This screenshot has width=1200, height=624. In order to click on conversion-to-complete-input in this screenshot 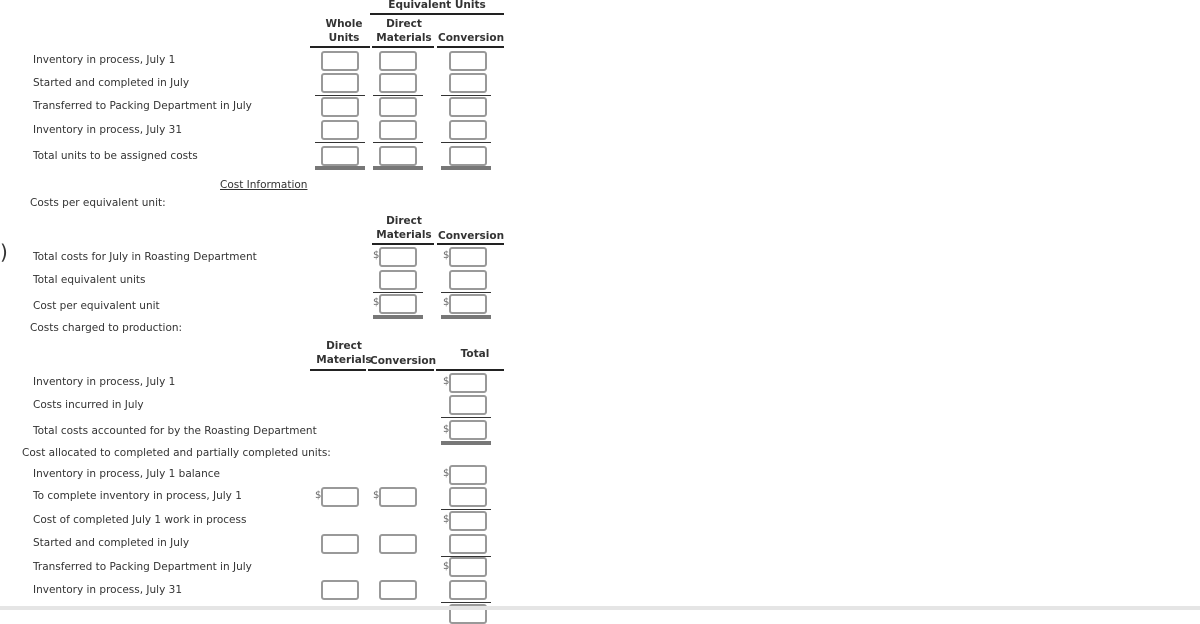, I will do `click(398, 497)`.